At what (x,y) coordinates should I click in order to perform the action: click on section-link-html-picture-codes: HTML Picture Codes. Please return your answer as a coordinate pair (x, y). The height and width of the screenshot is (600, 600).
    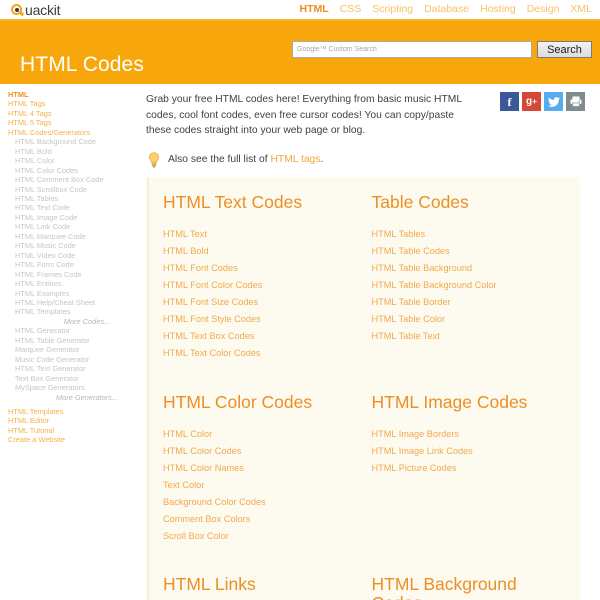
    Looking at the image, I should click on (476, 468).